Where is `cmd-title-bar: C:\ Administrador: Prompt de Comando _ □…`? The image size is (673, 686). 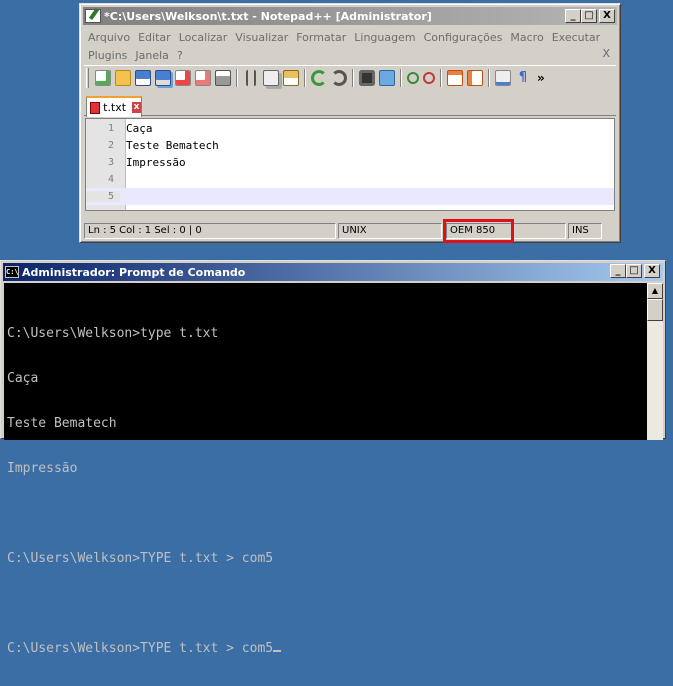
cmd-title-bar: C:\ Administrador: Prompt de Comando _ □… is located at coordinates (333, 272).